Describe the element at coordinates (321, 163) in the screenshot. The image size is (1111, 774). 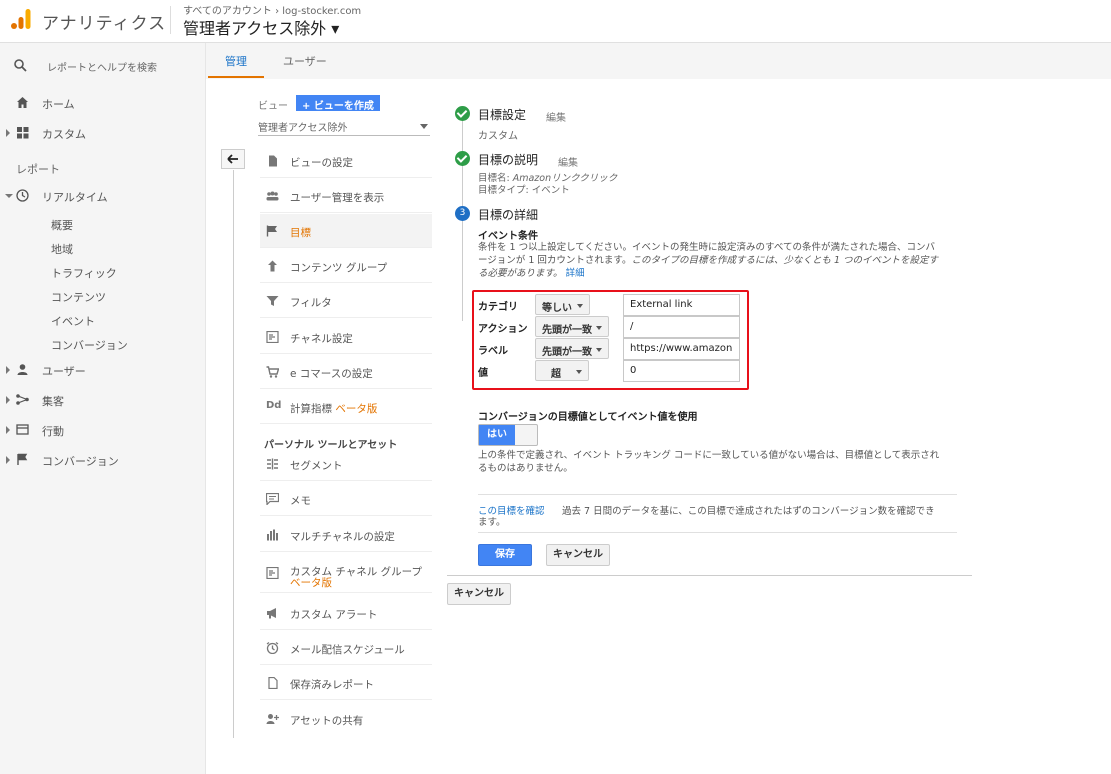
I see `view-settings-label: ビューの設定` at that location.